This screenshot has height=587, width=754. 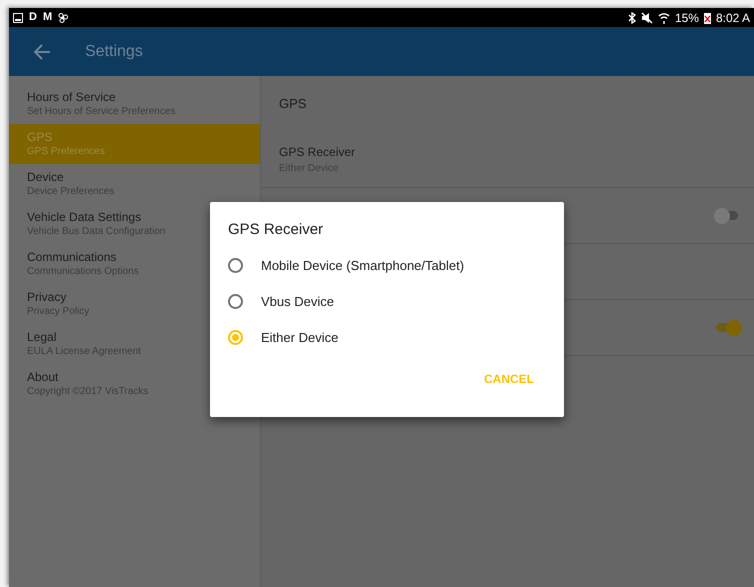 I want to click on screen-title: Settings, so click(x=114, y=52).